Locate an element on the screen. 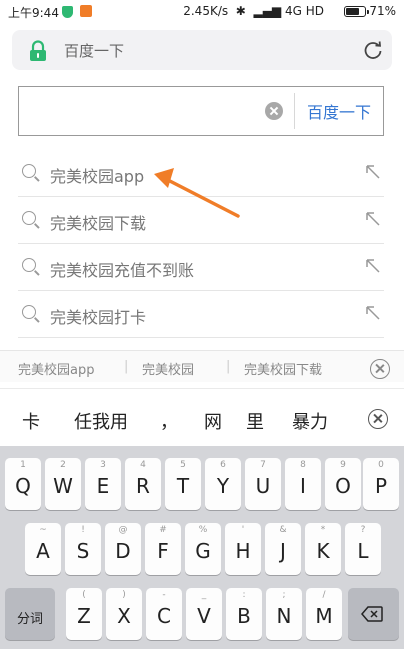  key-sub-label: 8 is located at coordinates (303, 465).